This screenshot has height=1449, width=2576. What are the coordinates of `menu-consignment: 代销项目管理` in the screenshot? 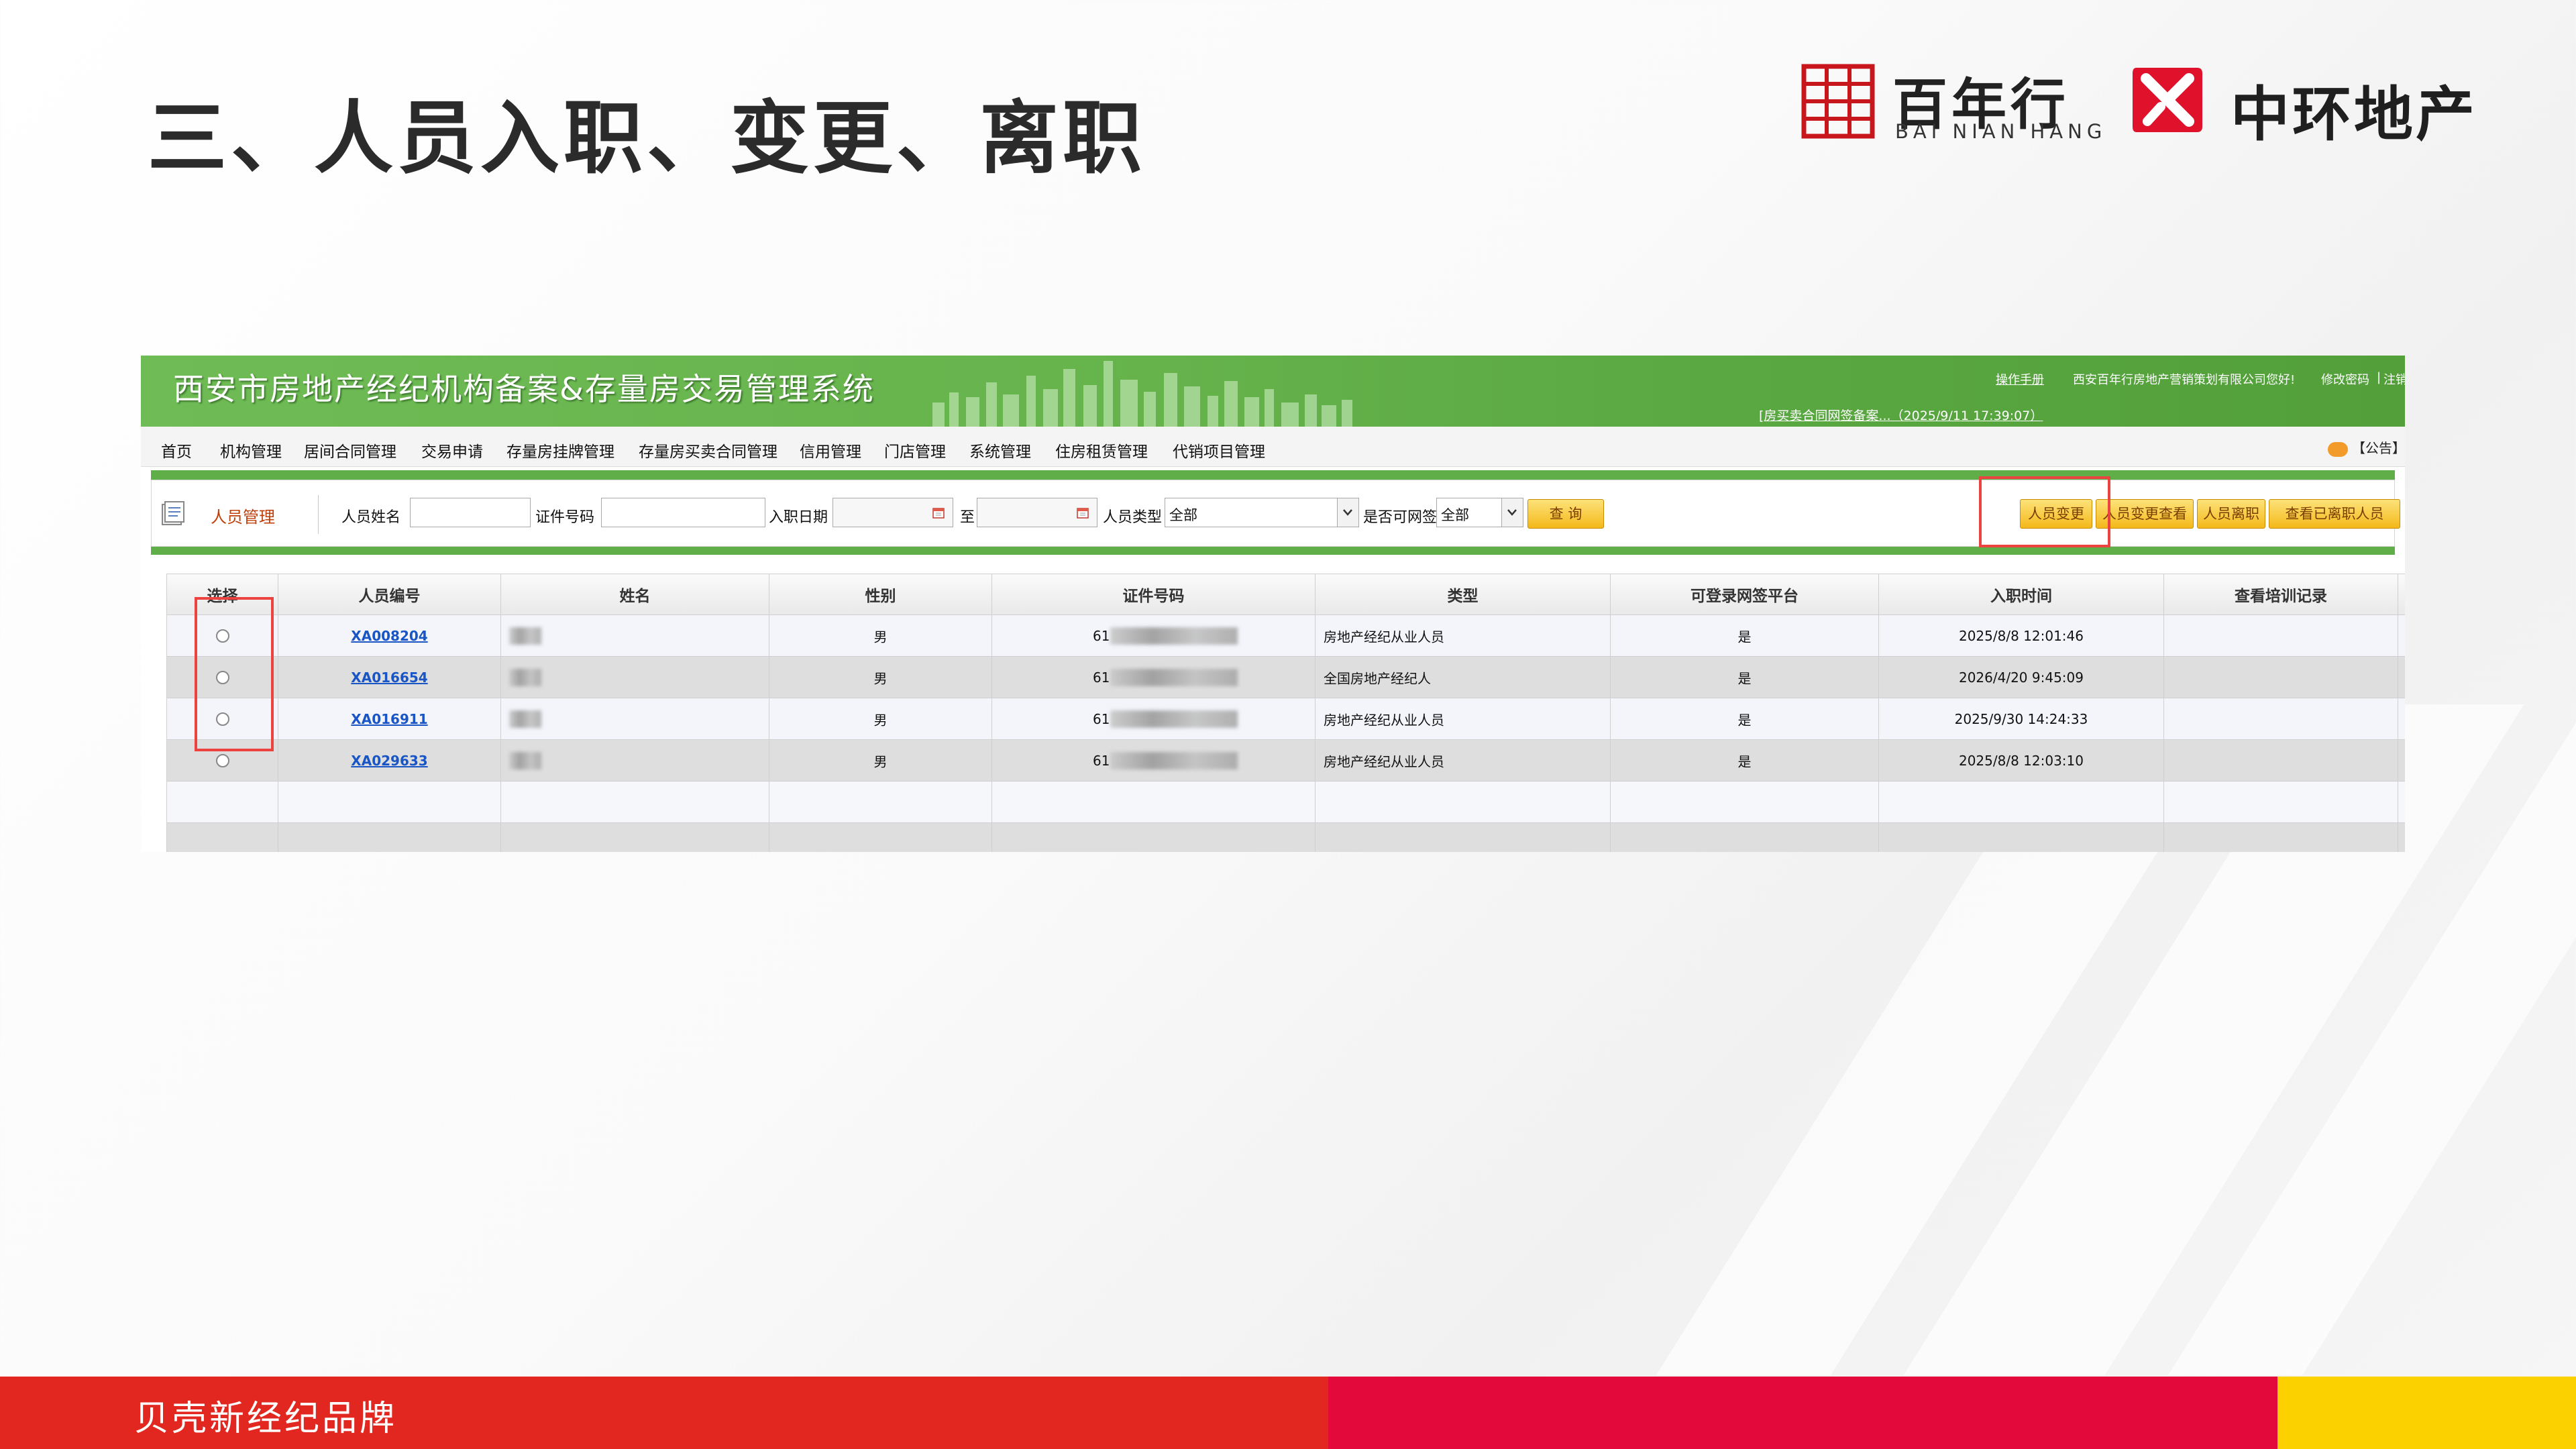 It's located at (1219, 450).